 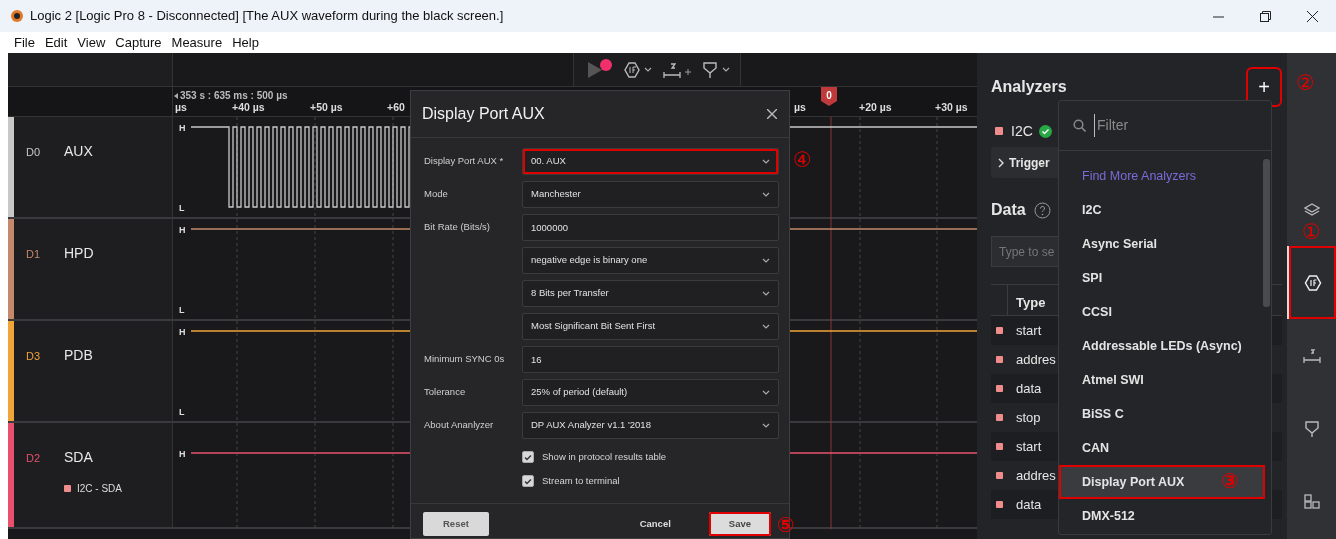 What do you see at coordinates (785, 525) in the screenshot?
I see `annotation-number: ⑤` at bounding box center [785, 525].